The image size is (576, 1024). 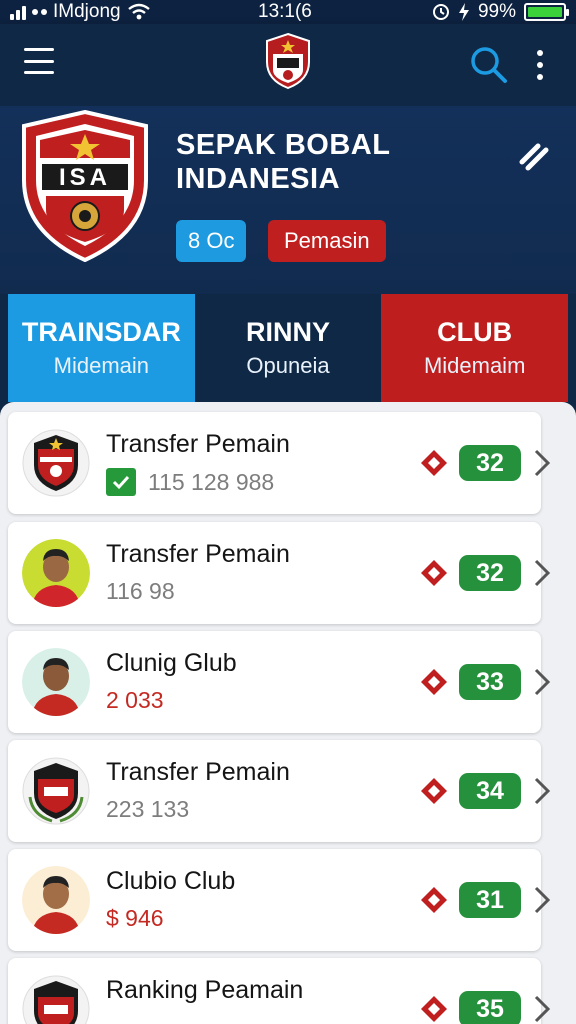 What do you see at coordinates (474, 365) in the screenshot?
I see `tab-subtitle: Midemaim` at bounding box center [474, 365].